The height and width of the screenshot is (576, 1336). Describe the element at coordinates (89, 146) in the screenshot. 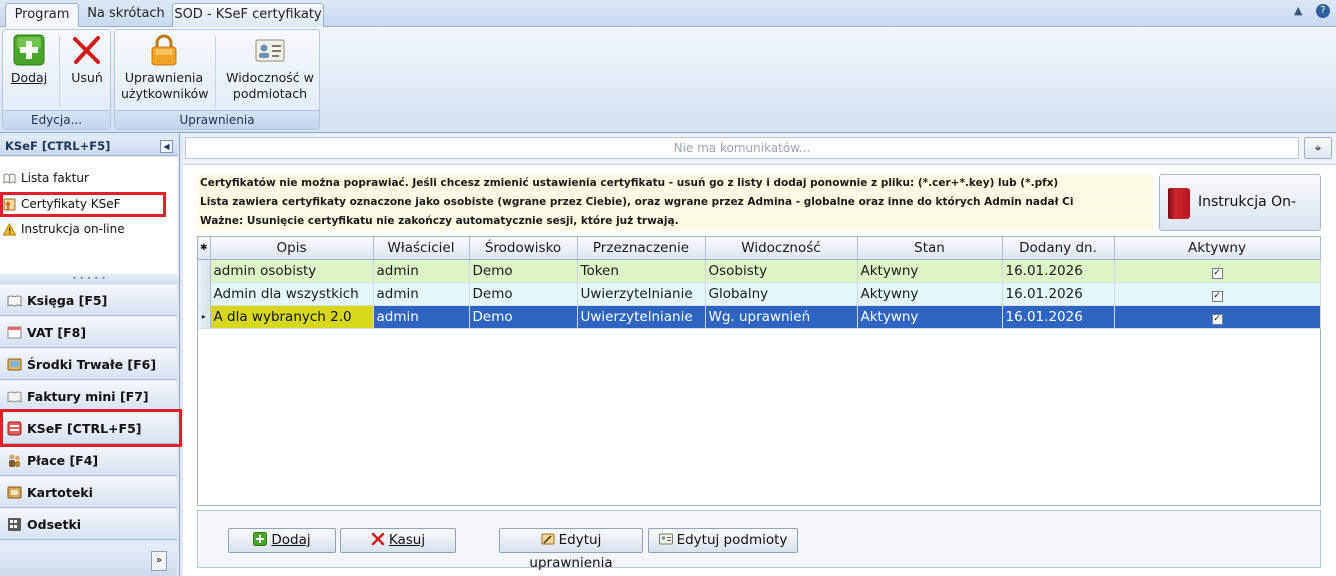

I see `nav-pane-header: KSeF [CTRL+F5] ◀` at that location.